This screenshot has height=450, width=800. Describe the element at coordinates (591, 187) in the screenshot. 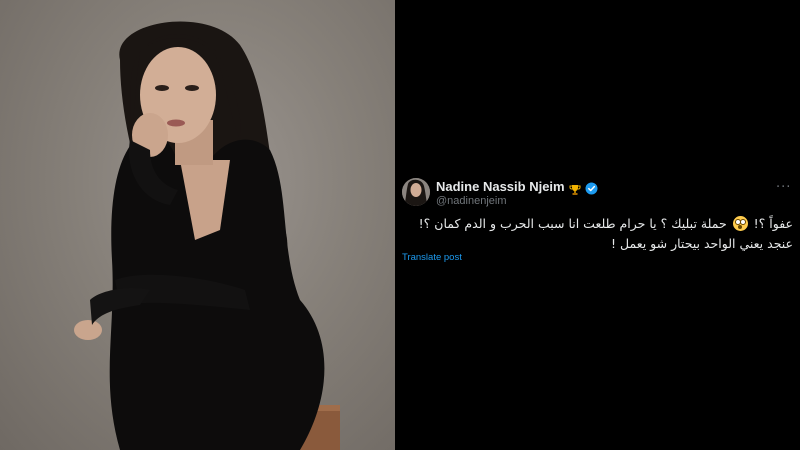

I see `verified-badge-icon` at that location.